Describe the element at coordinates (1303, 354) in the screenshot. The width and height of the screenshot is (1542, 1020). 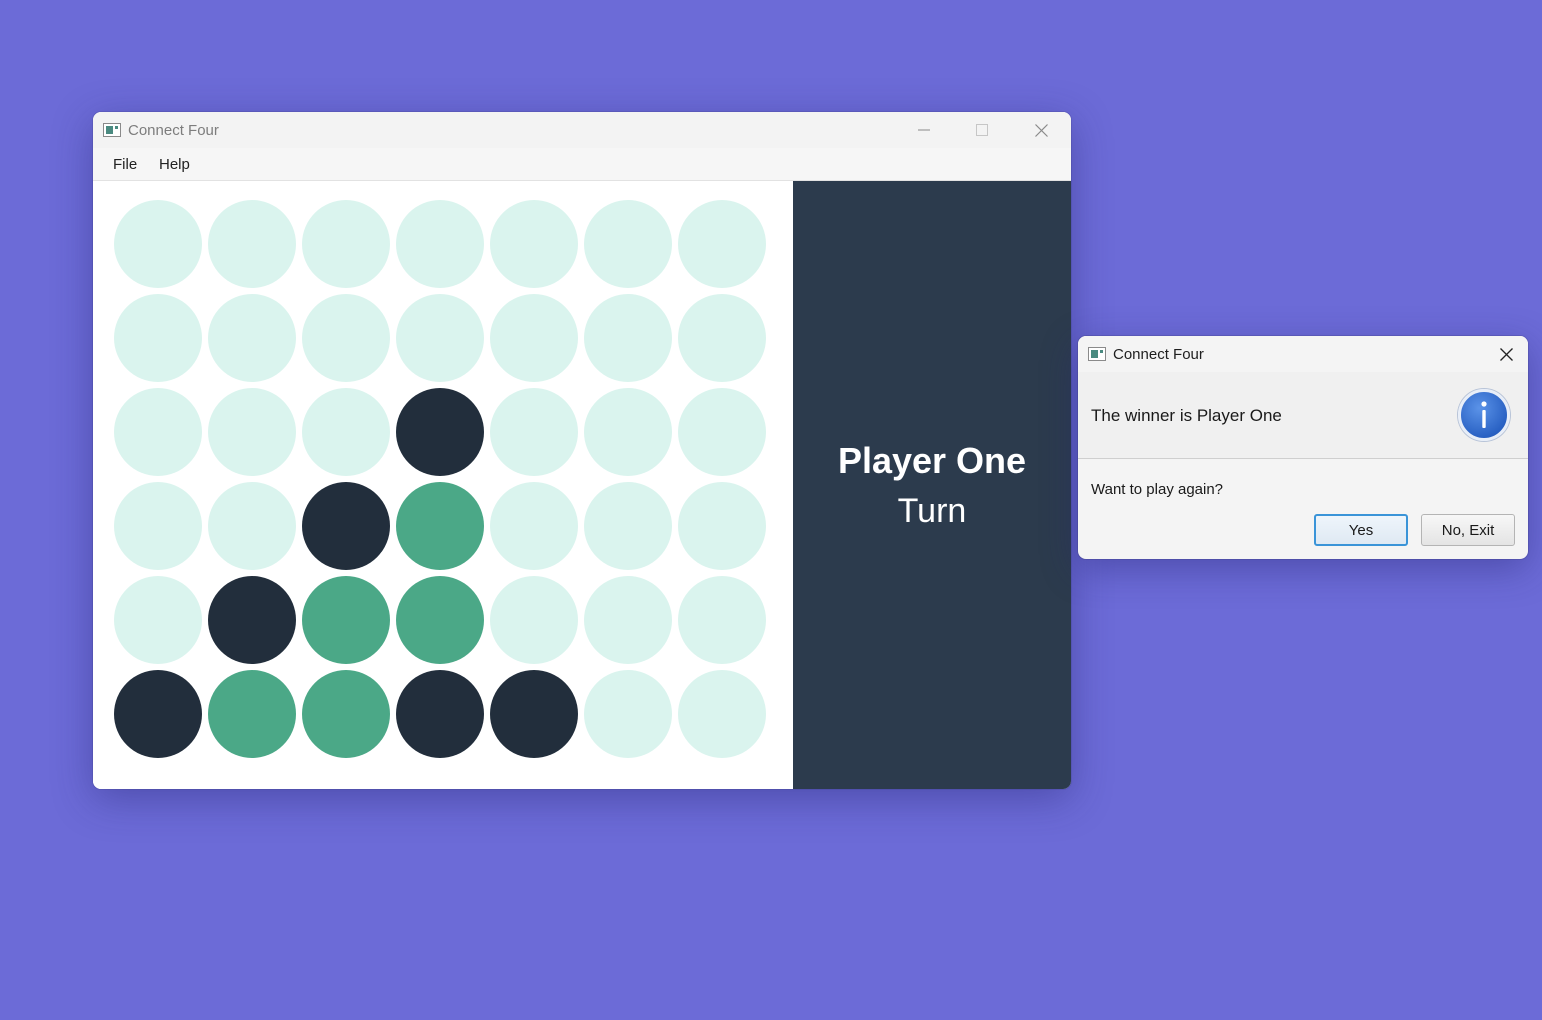
I see `dialog-title-bar: Connect Four` at that location.